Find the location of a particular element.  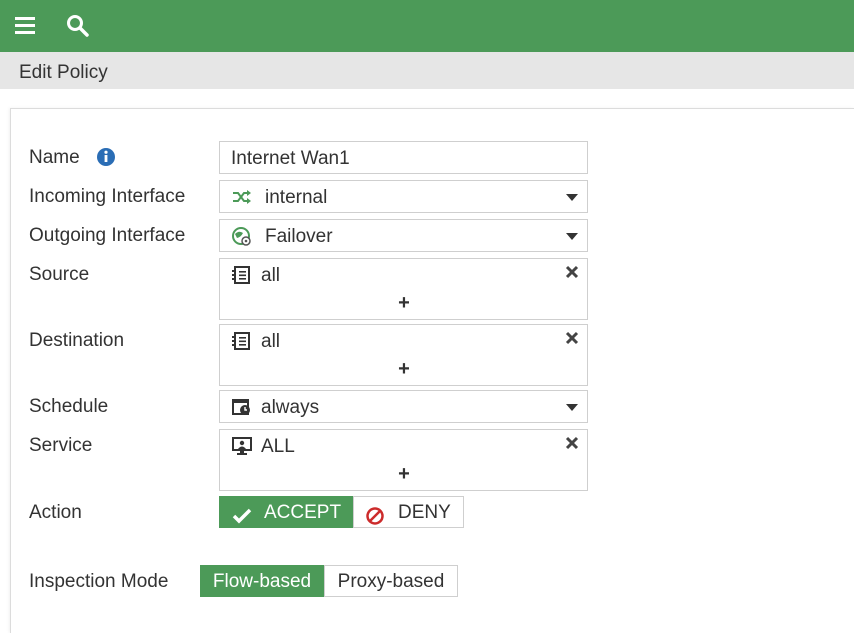

incoming-interface-label: Incoming Interface is located at coordinates (107, 196).